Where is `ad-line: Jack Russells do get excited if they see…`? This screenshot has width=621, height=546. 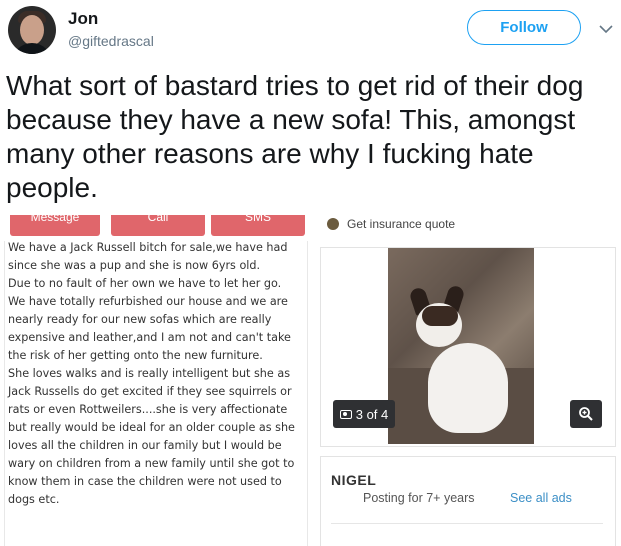 ad-line: Jack Russells do get excited if they see… is located at coordinates (150, 391).